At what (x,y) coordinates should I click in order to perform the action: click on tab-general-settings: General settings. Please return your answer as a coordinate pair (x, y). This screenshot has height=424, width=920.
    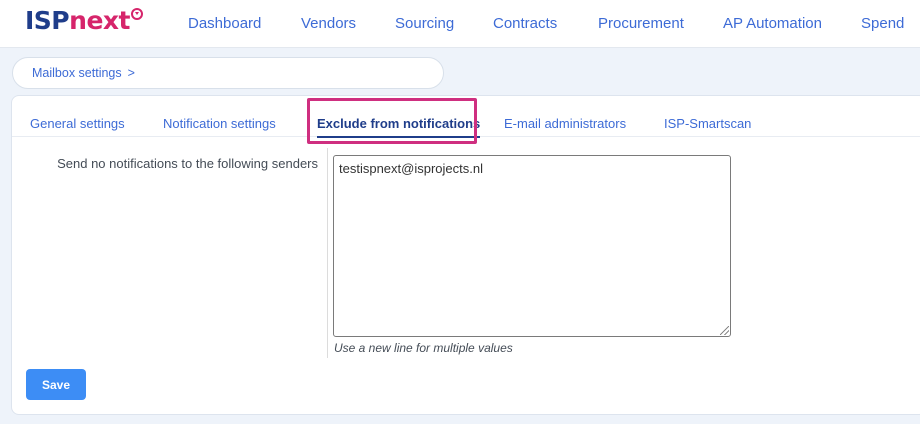
    Looking at the image, I should click on (77, 123).